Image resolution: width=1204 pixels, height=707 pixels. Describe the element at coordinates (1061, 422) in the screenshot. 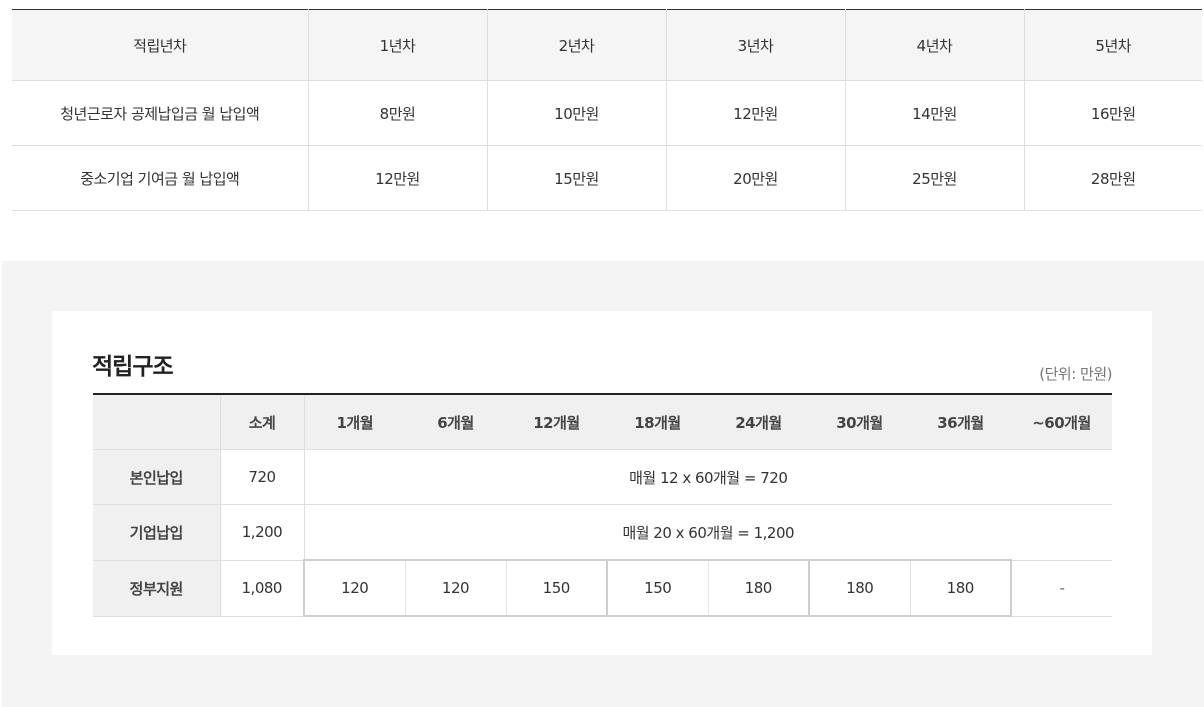

I see `header-cell-month: ~60개월` at that location.